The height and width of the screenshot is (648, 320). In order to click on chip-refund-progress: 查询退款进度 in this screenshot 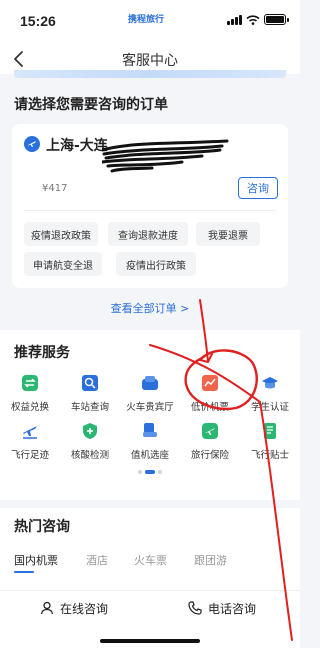, I will do `click(148, 234)`.